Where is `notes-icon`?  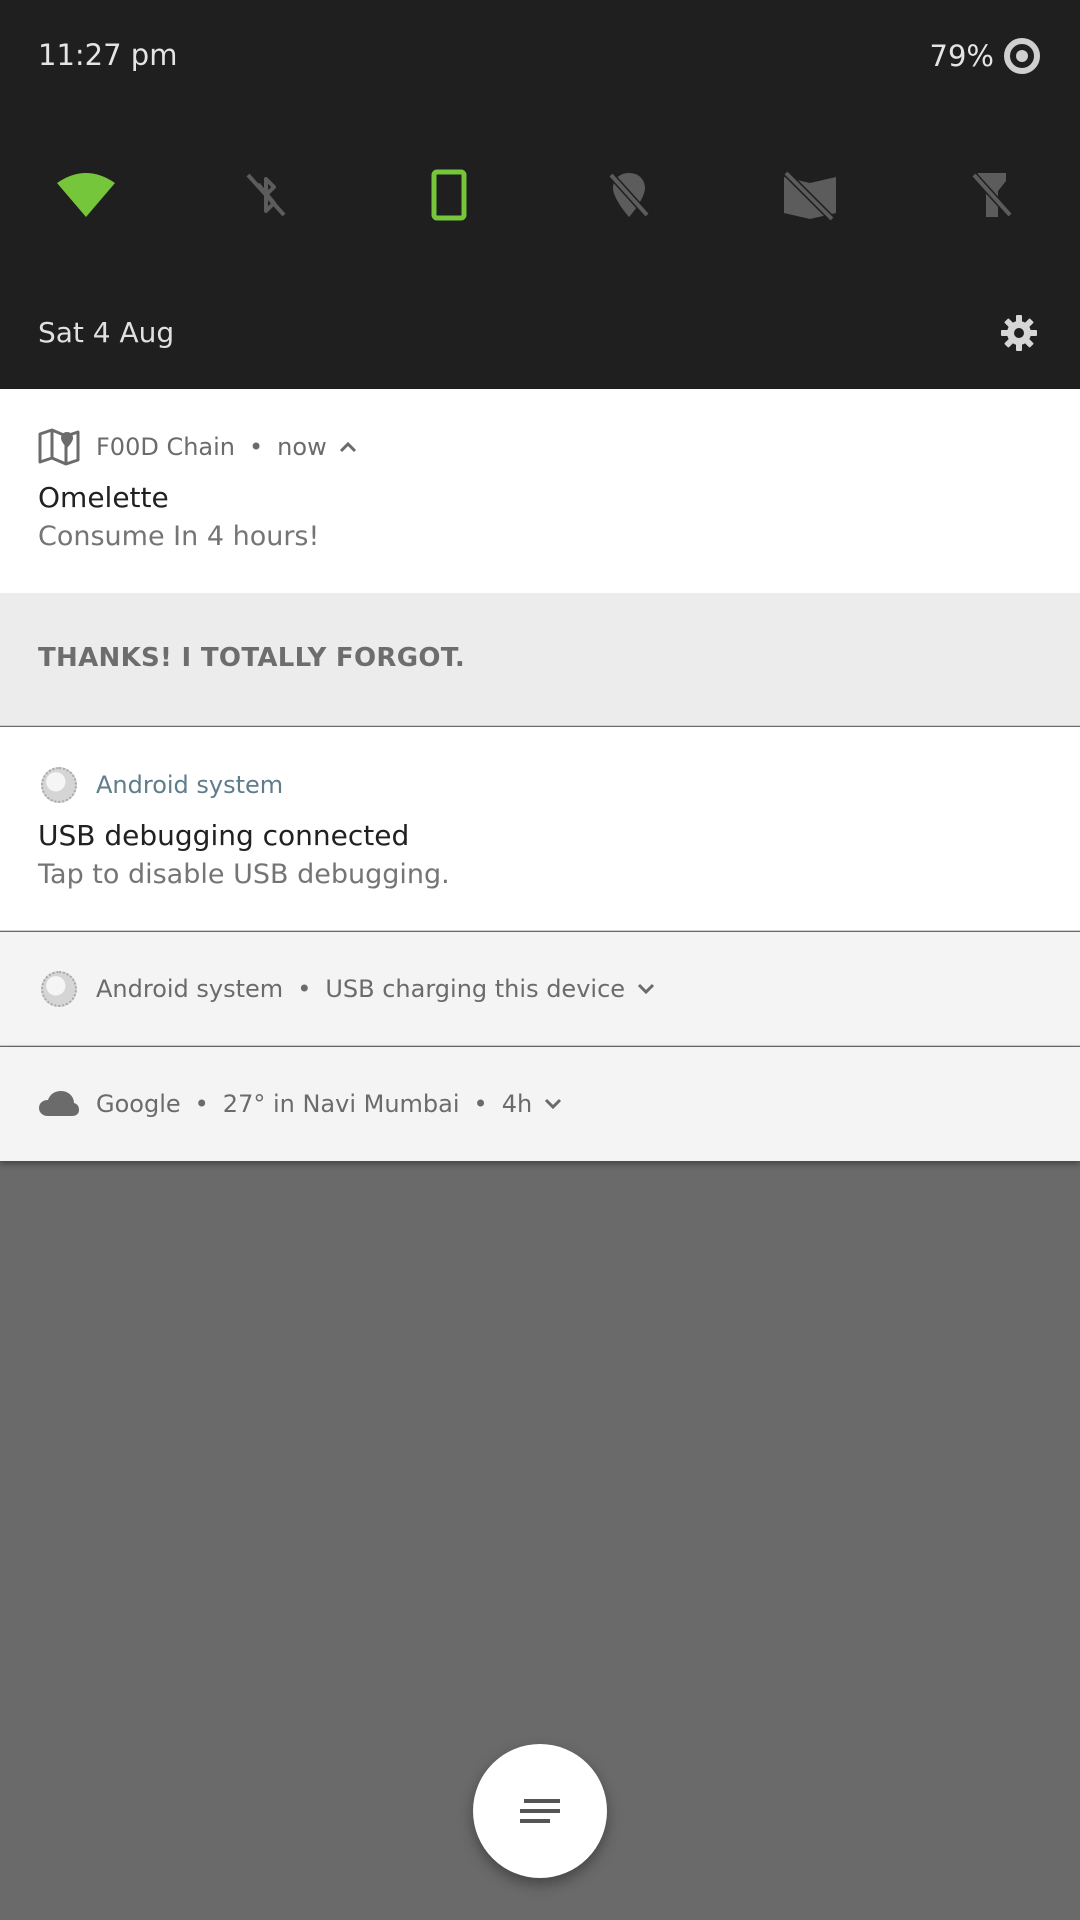
notes-icon is located at coordinates (540, 1811).